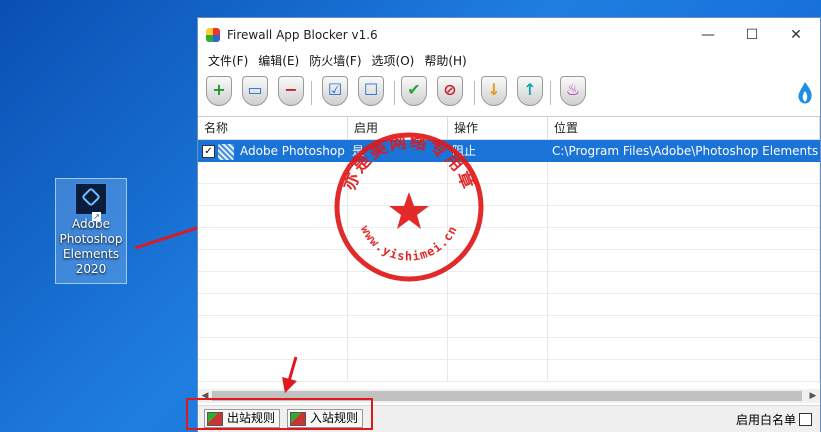 This screenshot has width=821, height=432. What do you see at coordinates (805, 93) in the screenshot?
I see `flame-logo-icon` at bounding box center [805, 93].